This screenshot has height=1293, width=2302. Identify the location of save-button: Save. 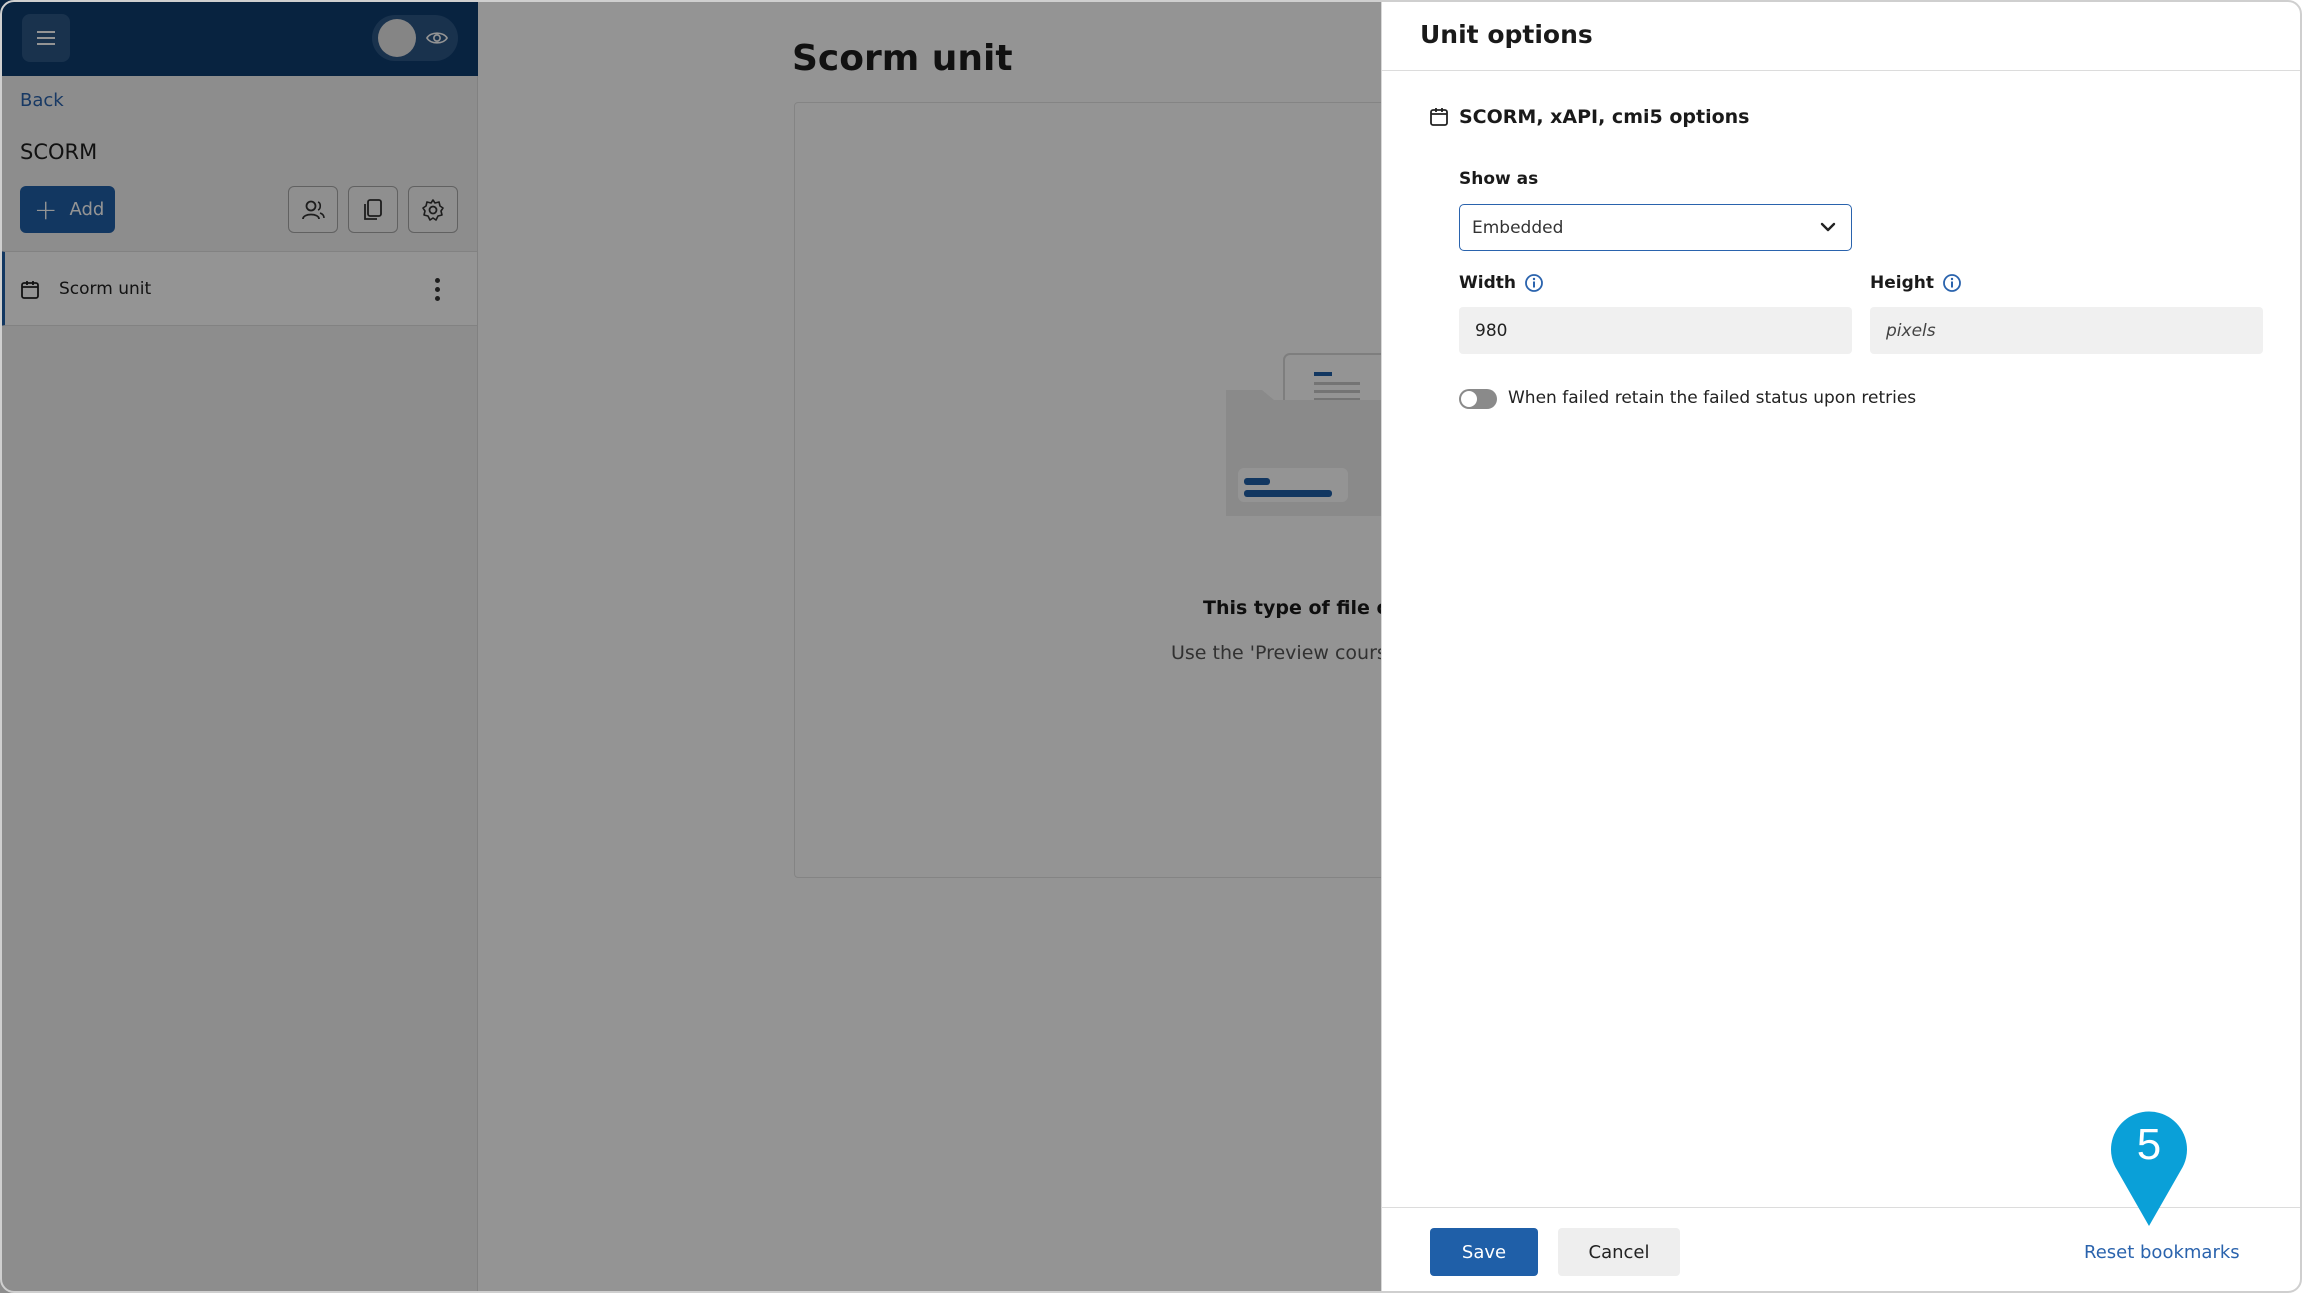
(1484, 1252).